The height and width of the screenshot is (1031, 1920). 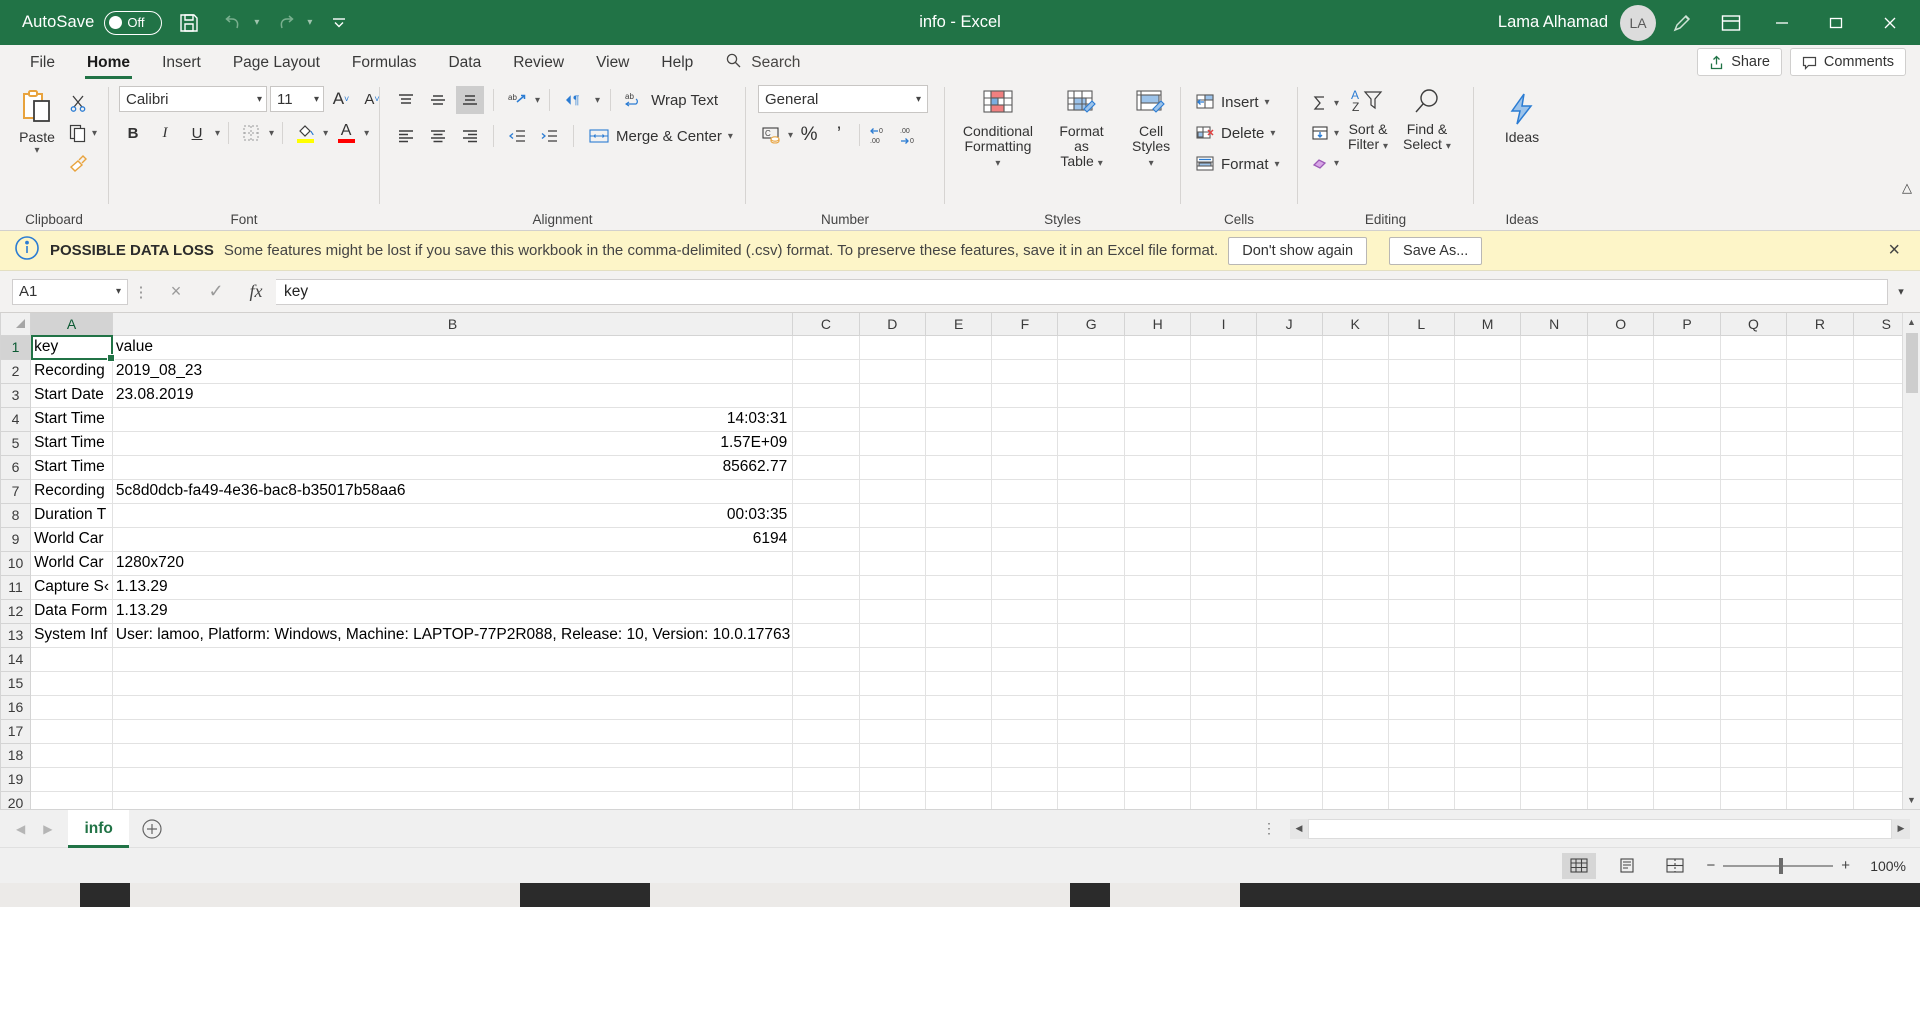 I want to click on row-header-2: 2, so click(x=16, y=371).